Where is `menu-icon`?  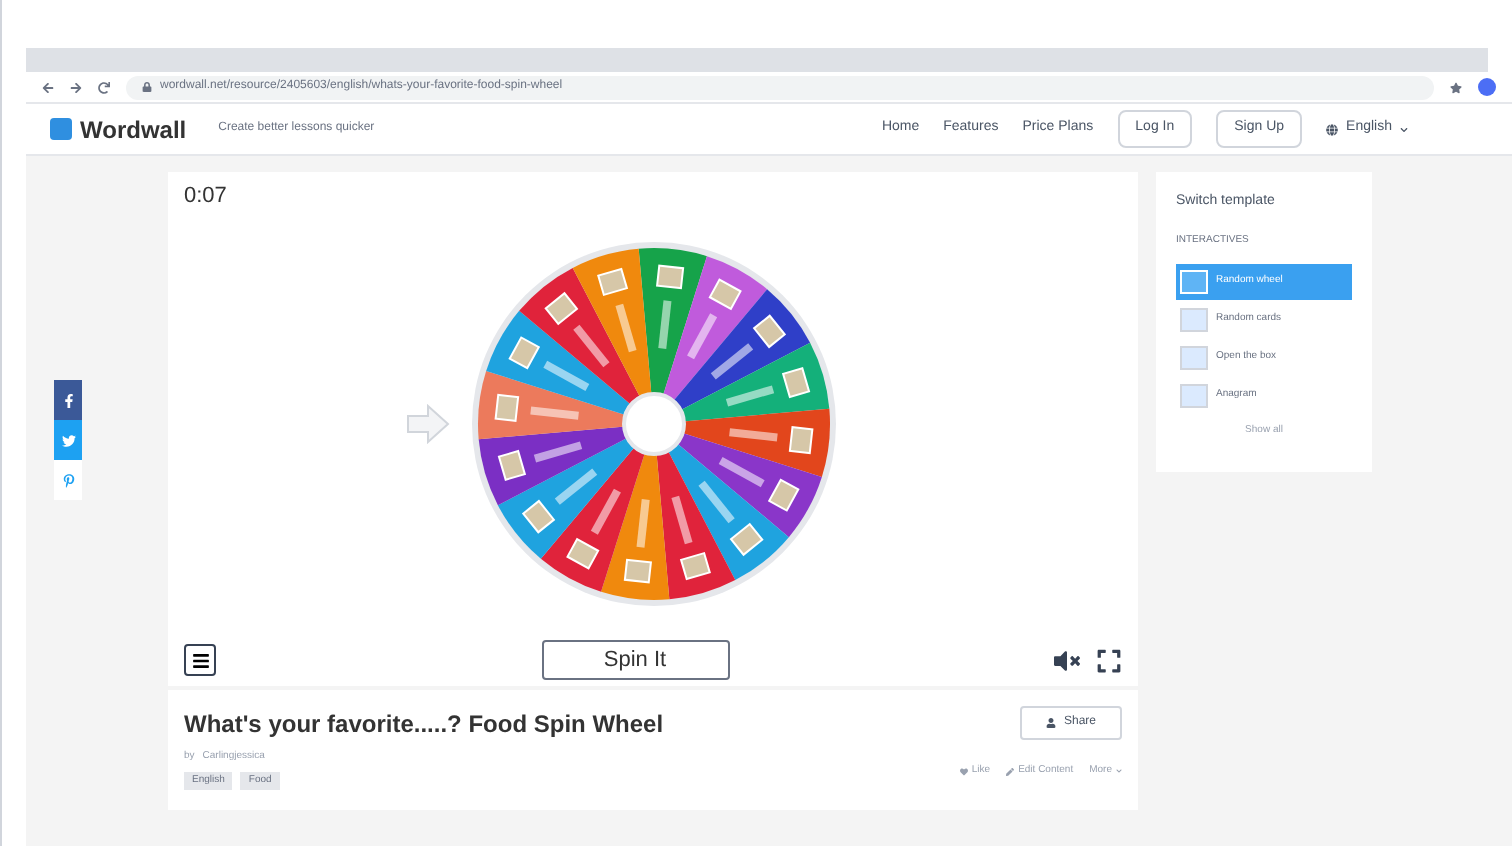
menu-icon is located at coordinates (200, 660).